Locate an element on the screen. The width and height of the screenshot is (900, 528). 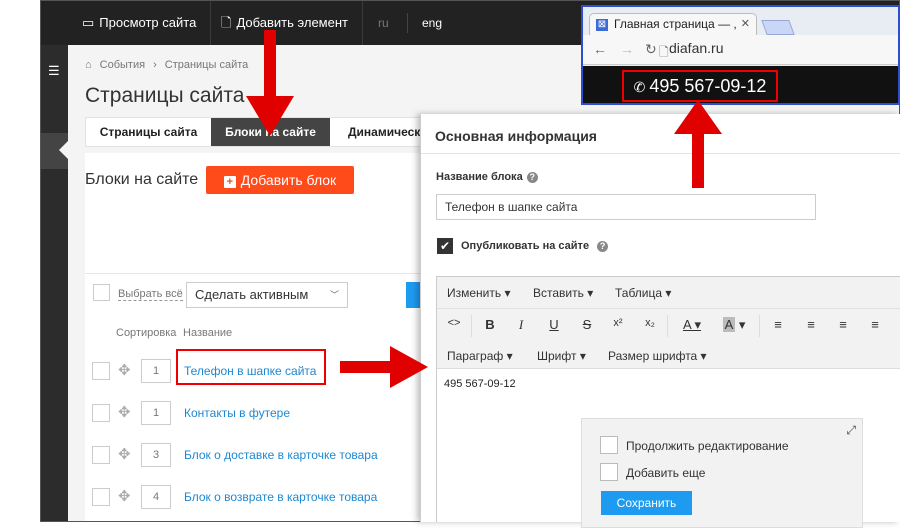
arrow-up-icon is located at coordinates (698, 144).